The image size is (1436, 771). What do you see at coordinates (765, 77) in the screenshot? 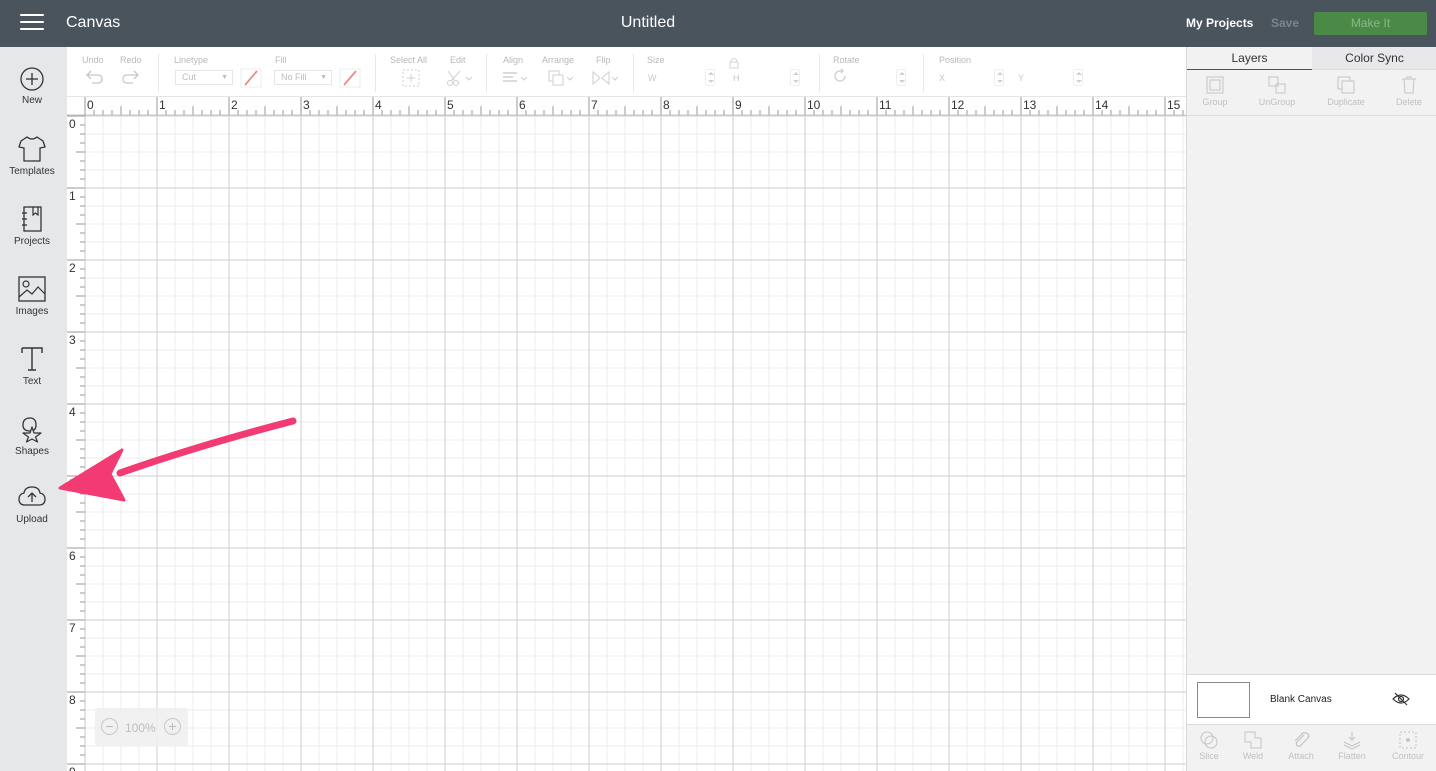
I see `height-input` at bounding box center [765, 77].